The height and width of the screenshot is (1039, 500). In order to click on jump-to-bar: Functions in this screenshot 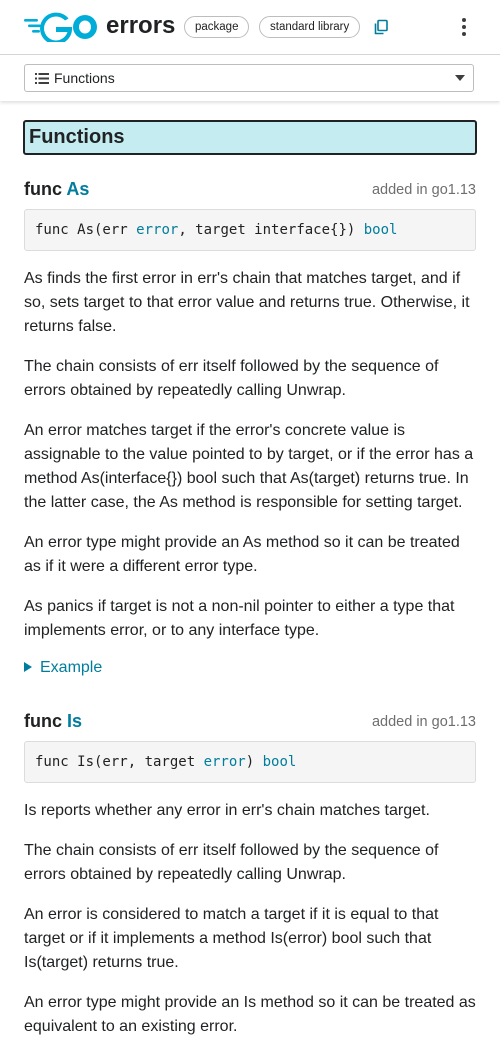, I will do `click(250, 78)`.